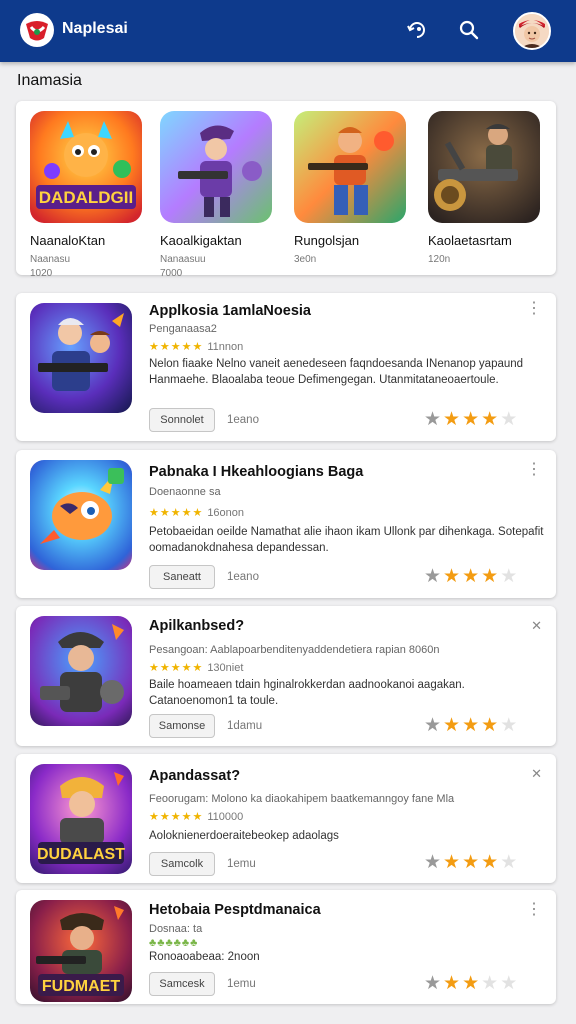 The height and width of the screenshot is (1024, 576). I want to click on app-icon: FUDMAET, so click(81, 951).